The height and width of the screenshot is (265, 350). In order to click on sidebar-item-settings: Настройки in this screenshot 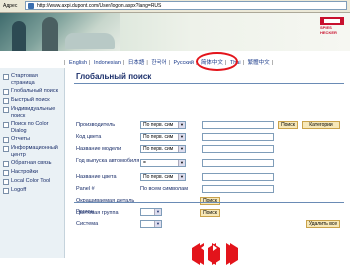, I will do `click(32, 172)`.